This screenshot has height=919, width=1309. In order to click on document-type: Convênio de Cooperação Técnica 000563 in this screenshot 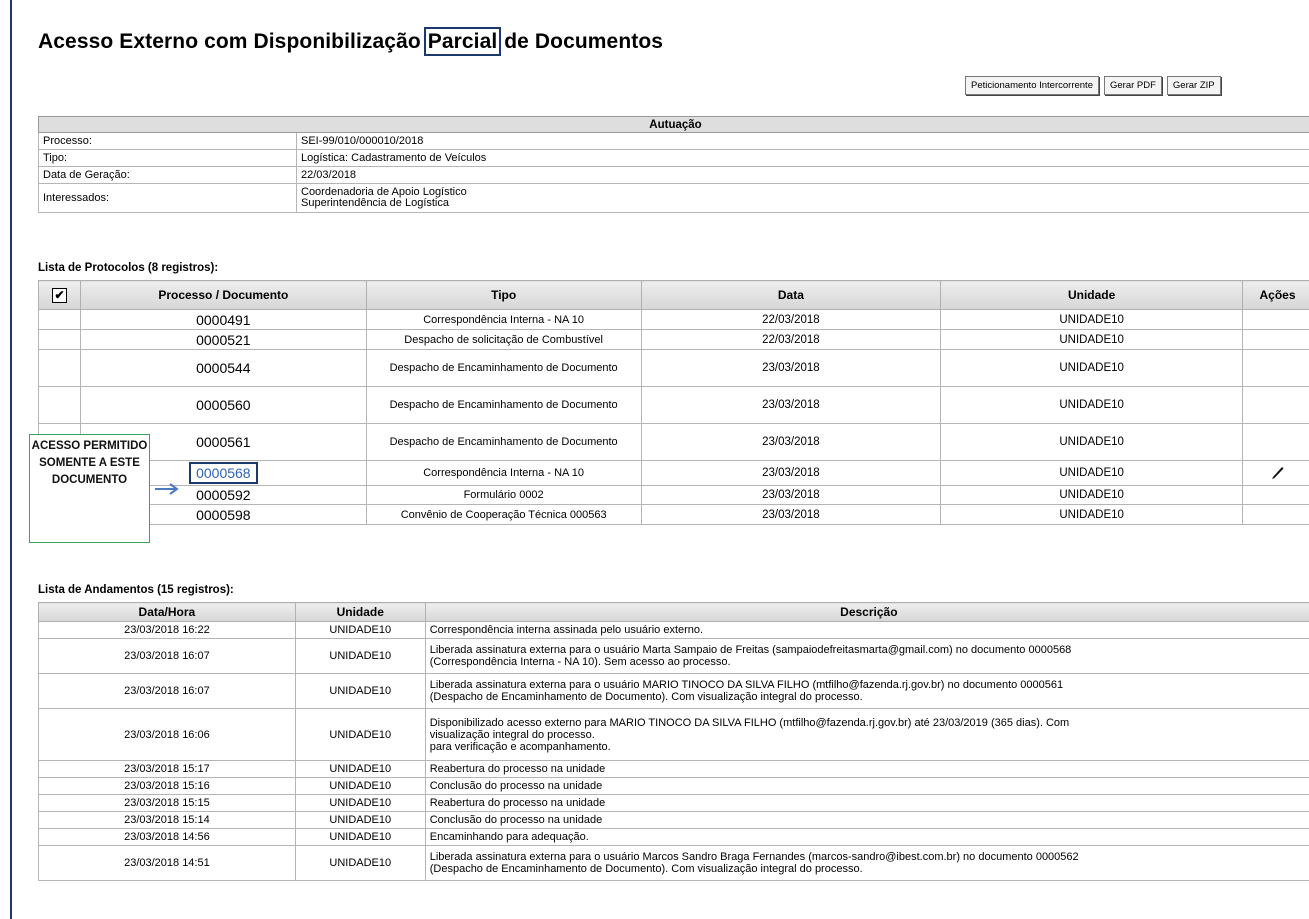, I will do `click(503, 514)`.